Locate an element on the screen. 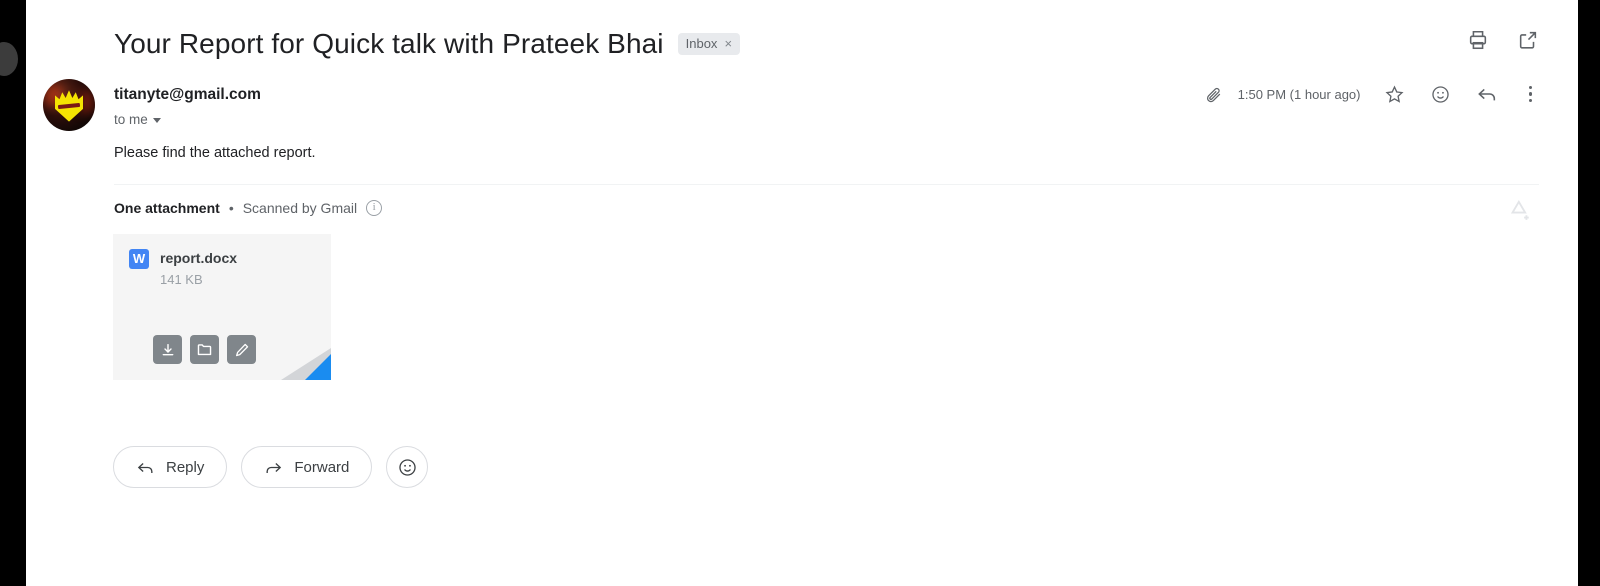  download-attachment-button is located at coordinates (167, 349).